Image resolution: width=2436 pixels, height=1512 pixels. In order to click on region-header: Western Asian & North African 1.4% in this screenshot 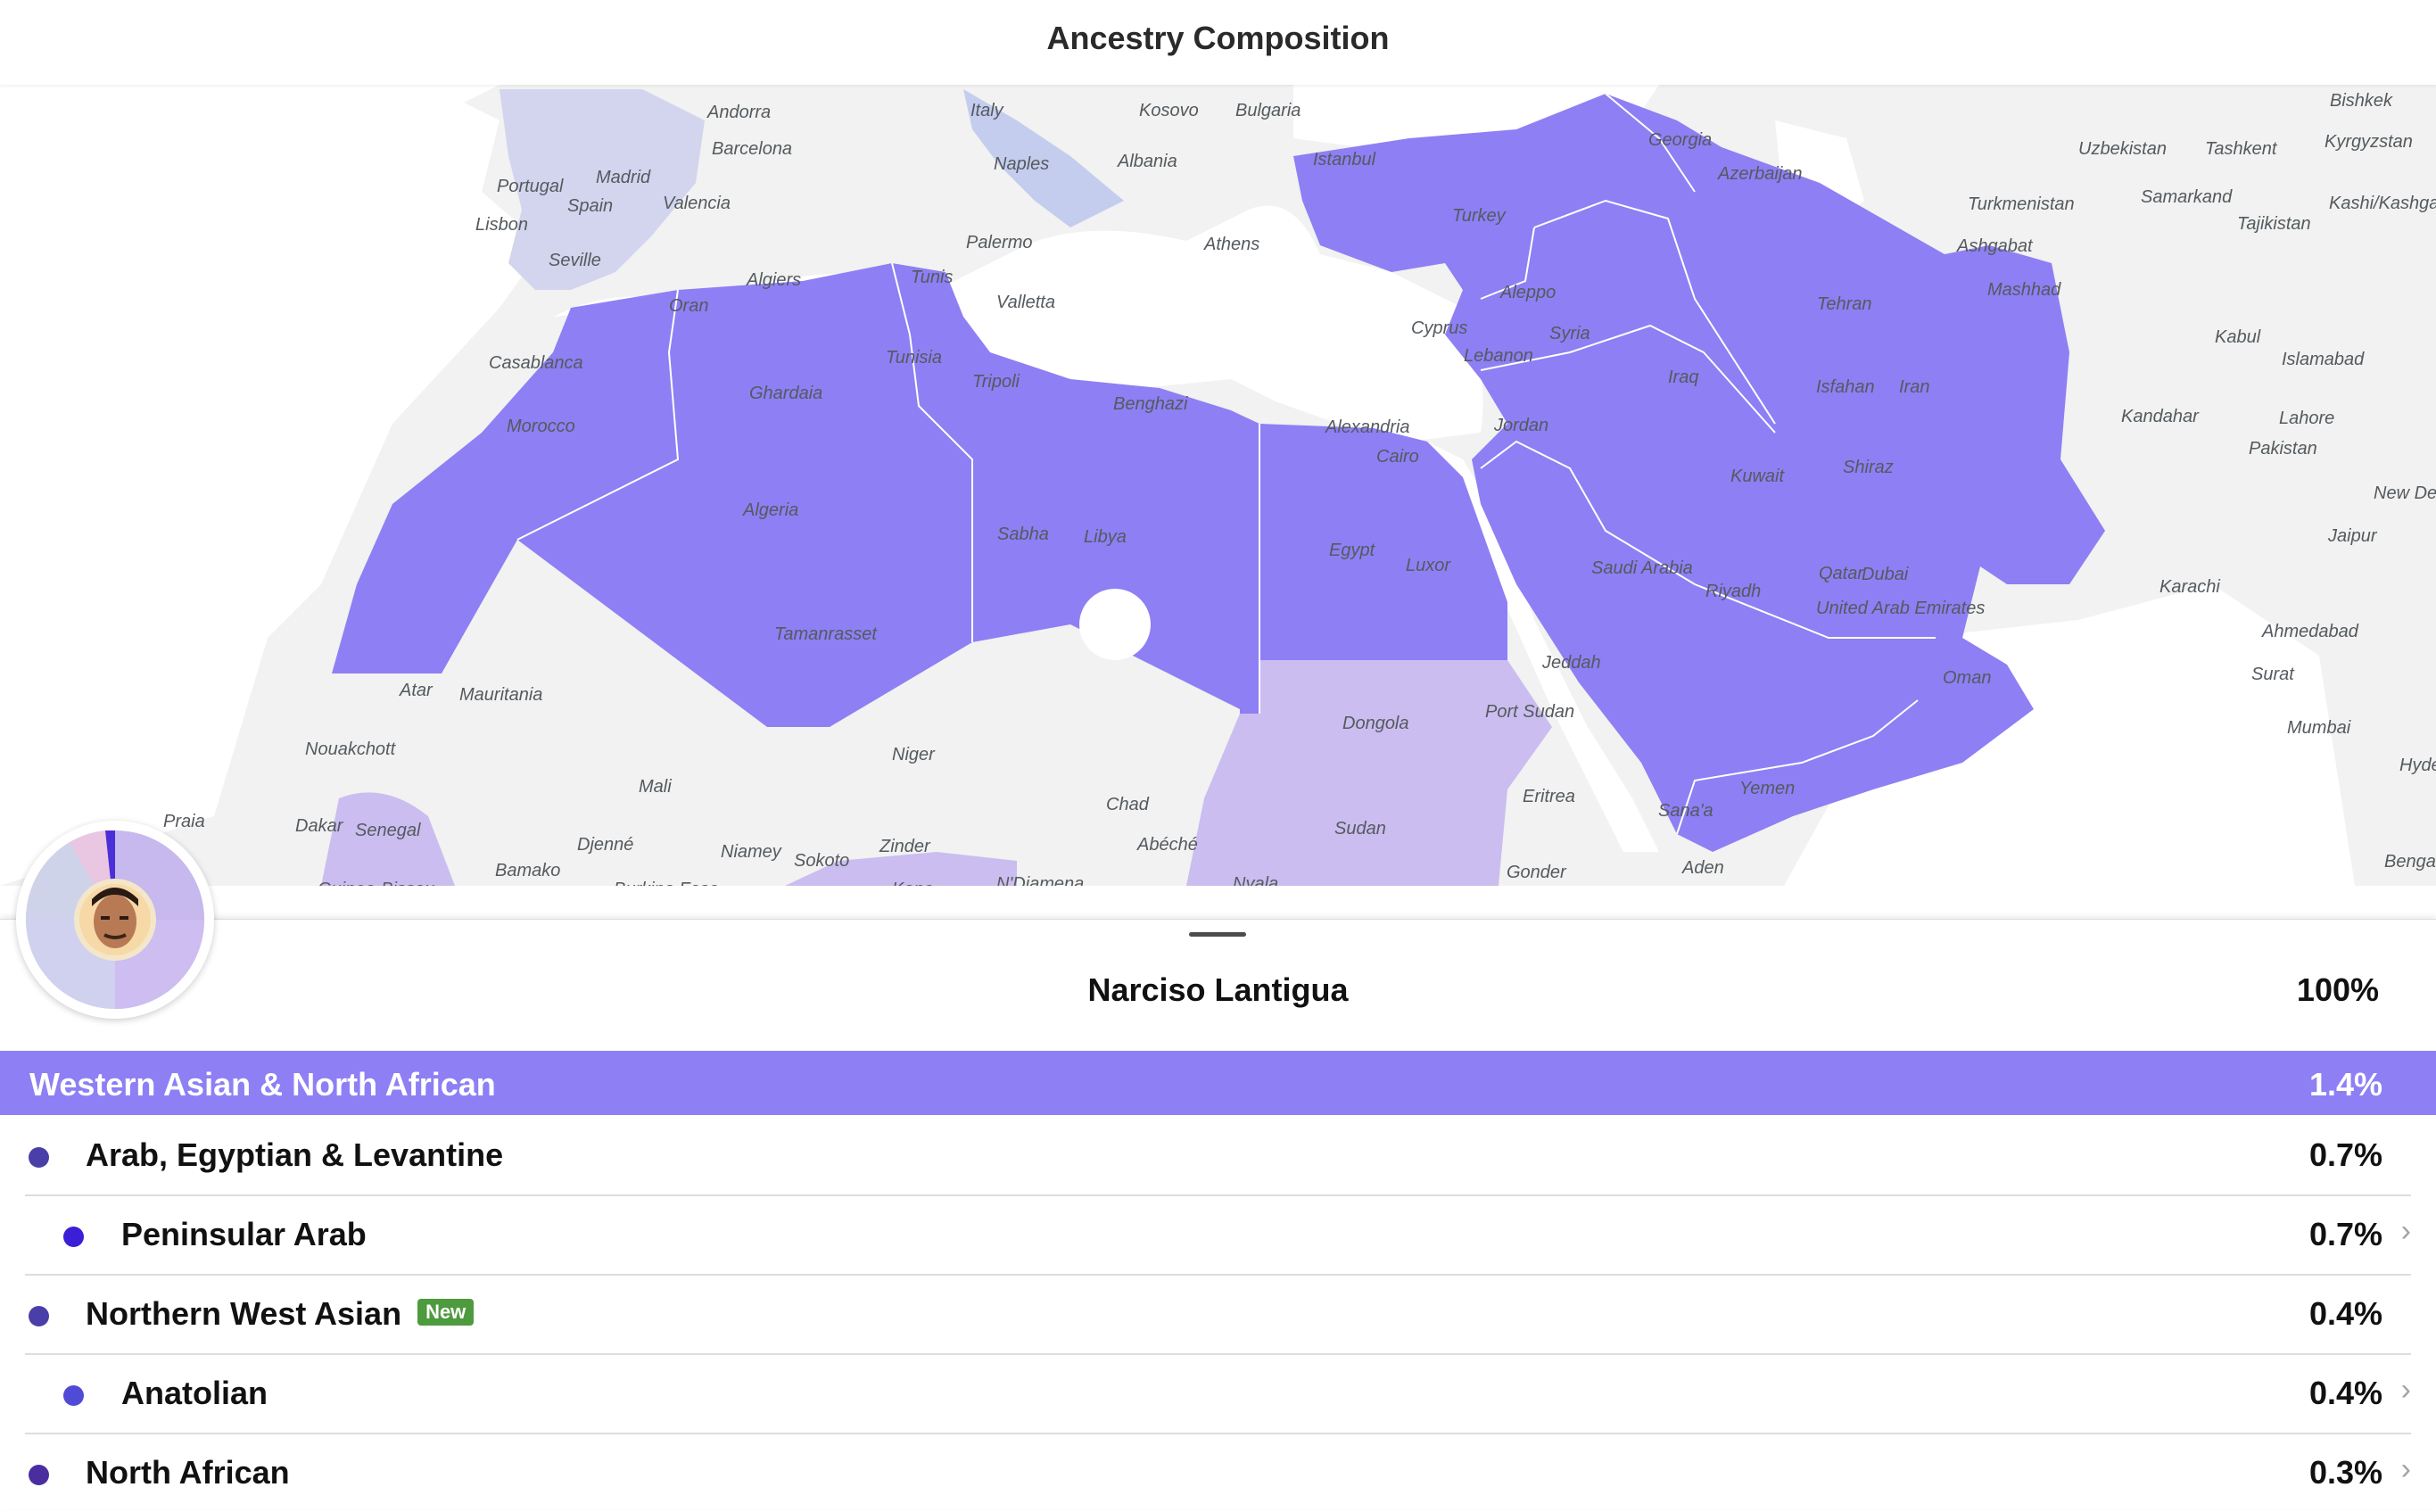, I will do `click(1218, 1083)`.